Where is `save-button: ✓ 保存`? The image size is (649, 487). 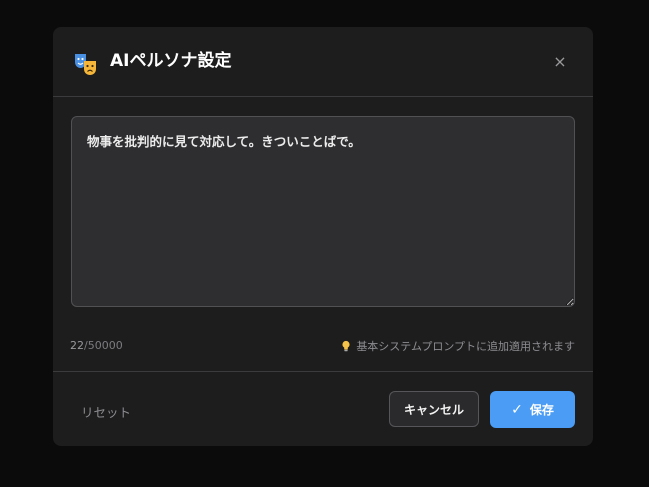 save-button: ✓ 保存 is located at coordinates (532, 409).